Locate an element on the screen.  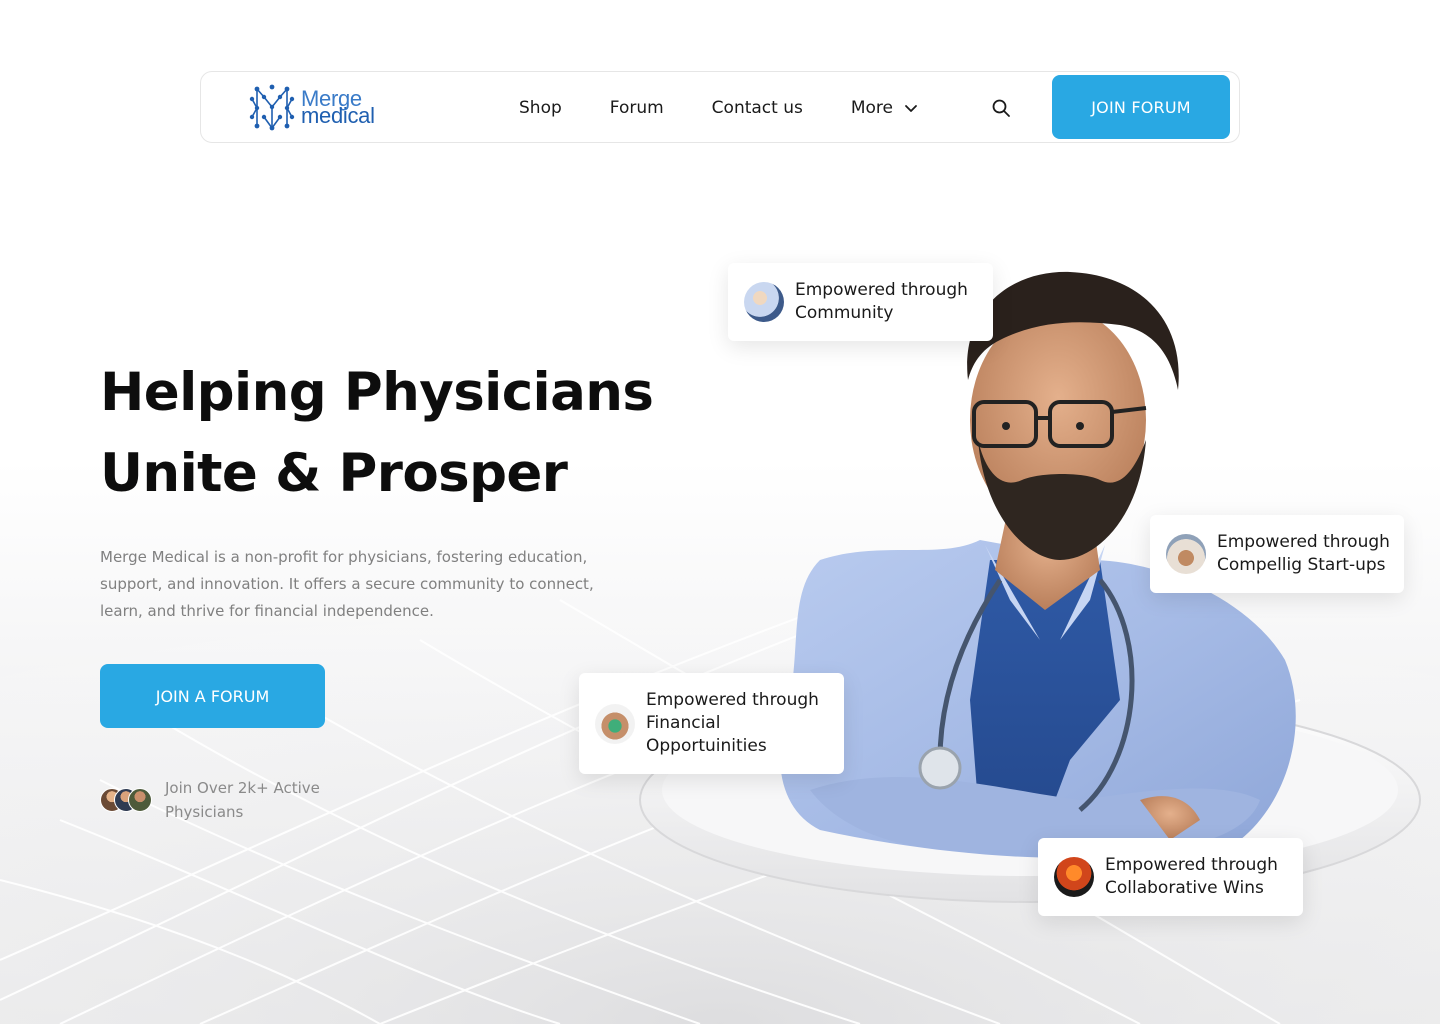
card-wins-text: Empowered through Collaborative Wins is located at coordinates (1191, 876).